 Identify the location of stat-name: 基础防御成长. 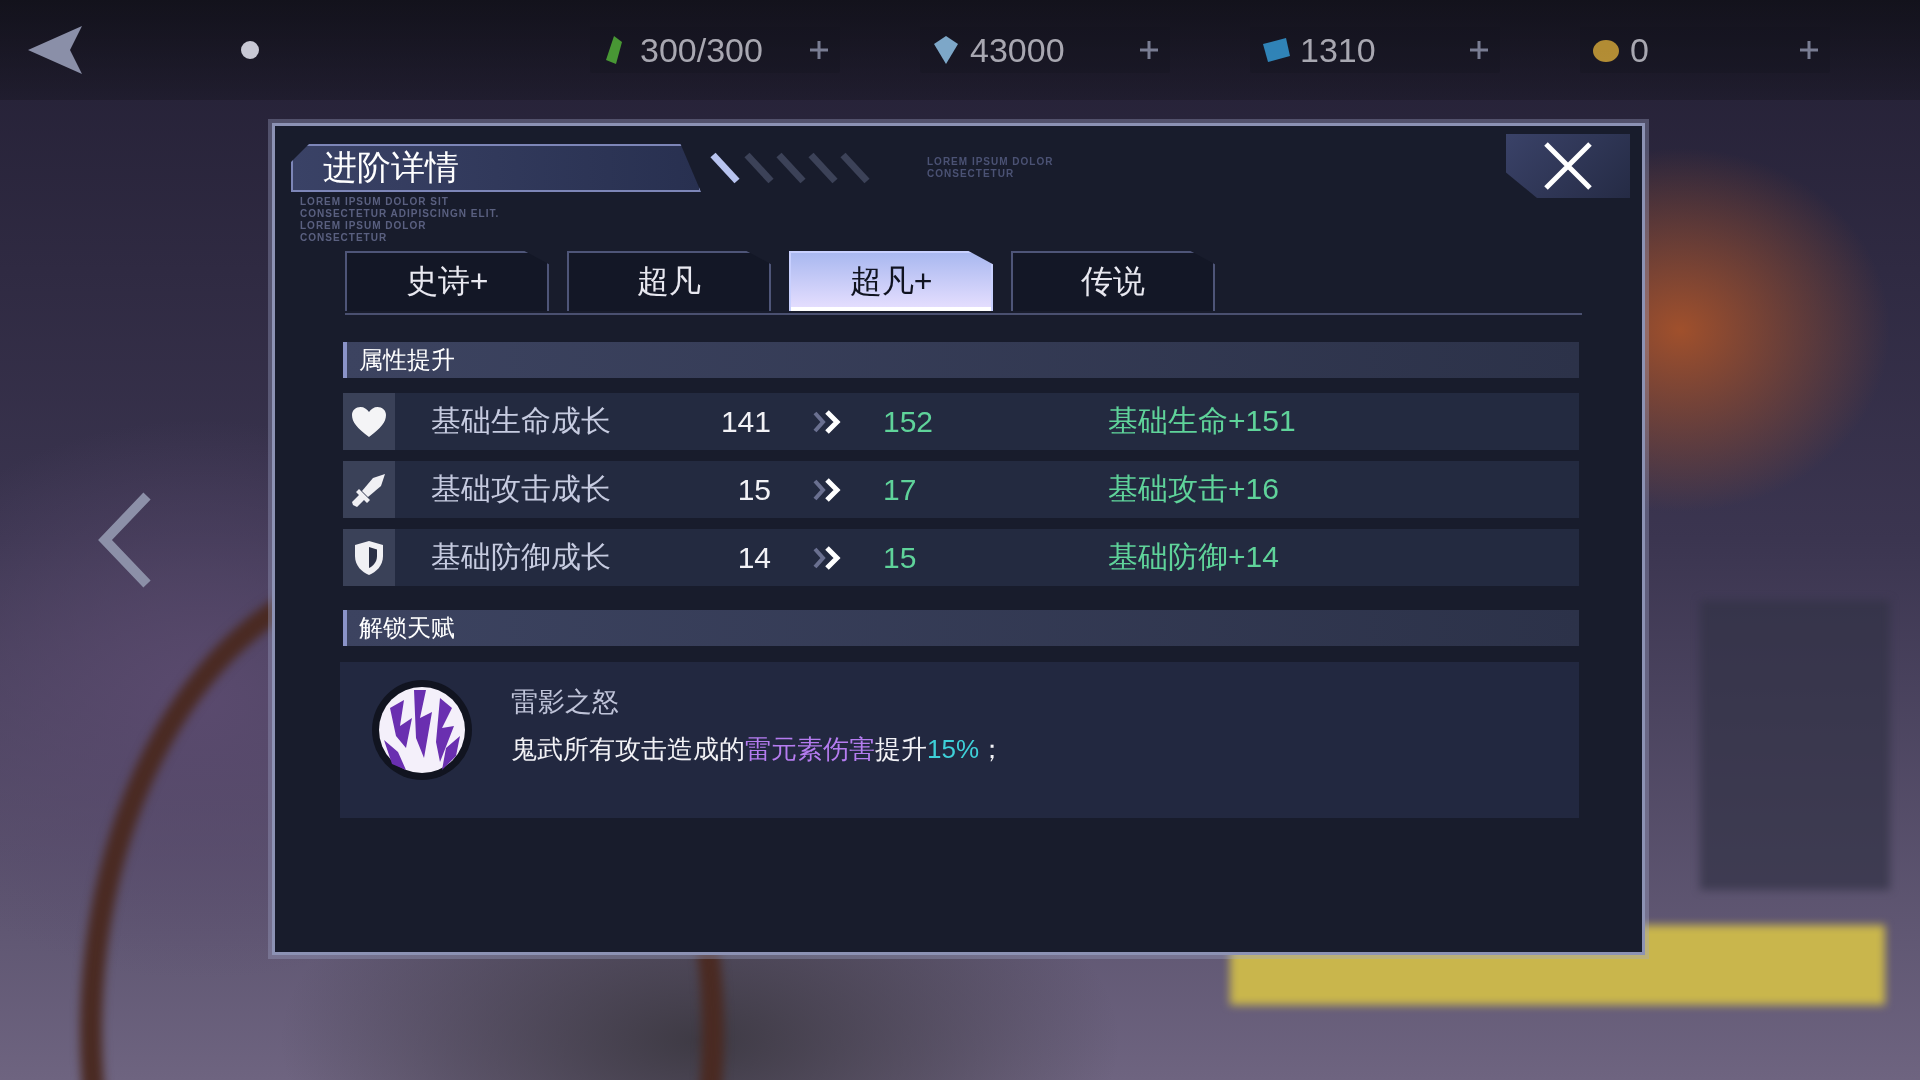
(521, 557).